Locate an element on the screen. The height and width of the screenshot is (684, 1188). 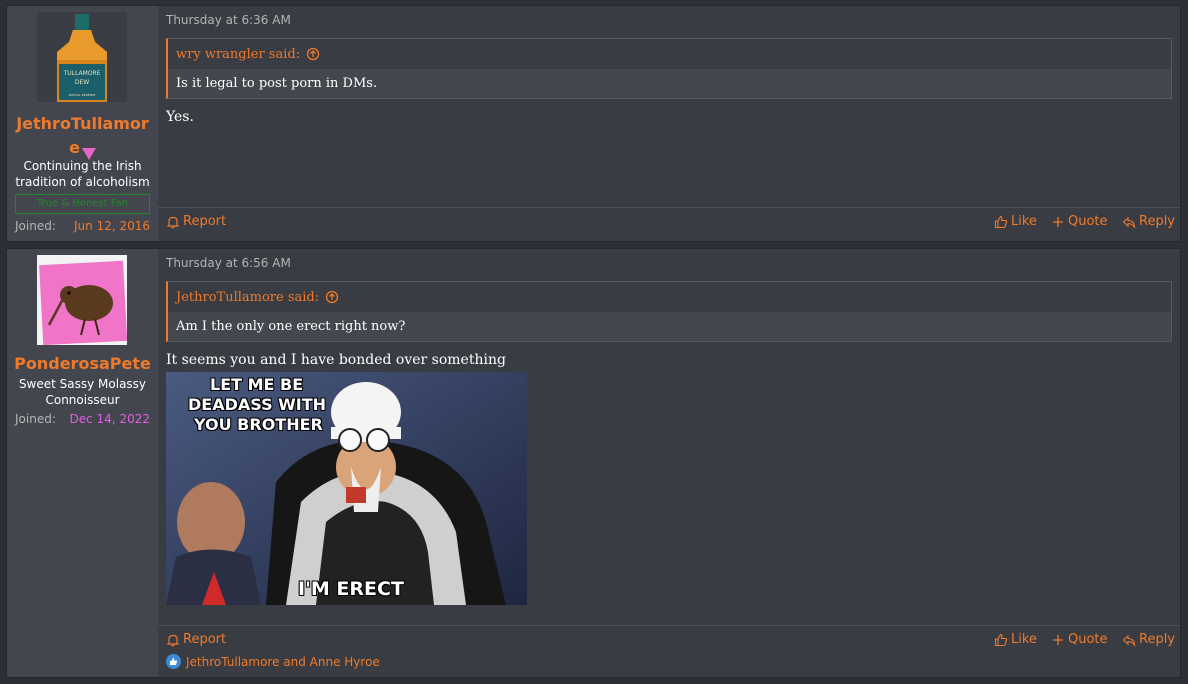
reactions-bar: JethroTullamore and Anne Hyroe is located at coordinates (273, 661).